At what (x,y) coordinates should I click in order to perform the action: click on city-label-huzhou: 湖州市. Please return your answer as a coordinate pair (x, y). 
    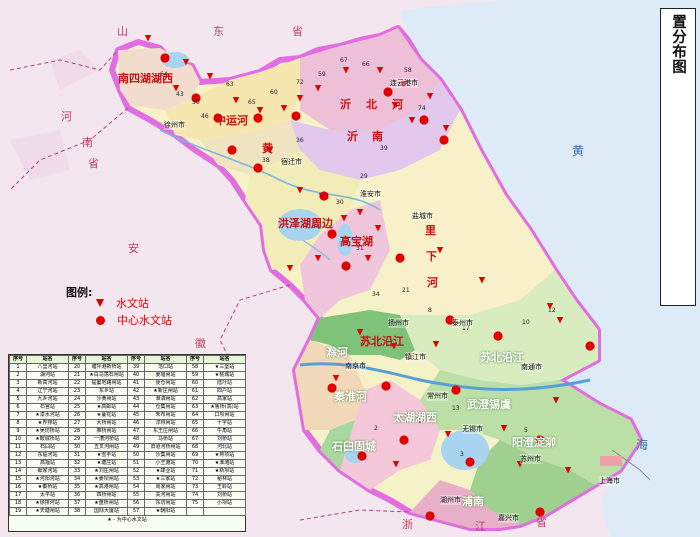
    Looking at the image, I should click on (450, 500).